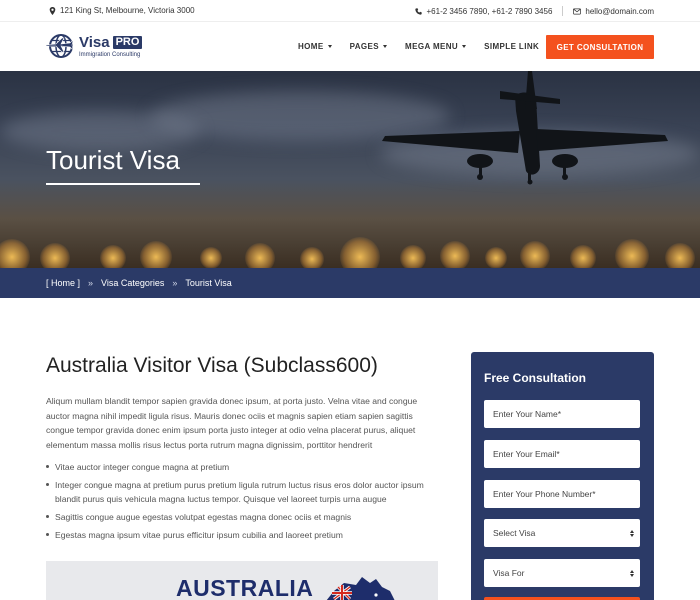 The height and width of the screenshot is (600, 700). Describe the element at coordinates (562, 494) in the screenshot. I see `phone-field: Enter Your Phone Number*` at that location.